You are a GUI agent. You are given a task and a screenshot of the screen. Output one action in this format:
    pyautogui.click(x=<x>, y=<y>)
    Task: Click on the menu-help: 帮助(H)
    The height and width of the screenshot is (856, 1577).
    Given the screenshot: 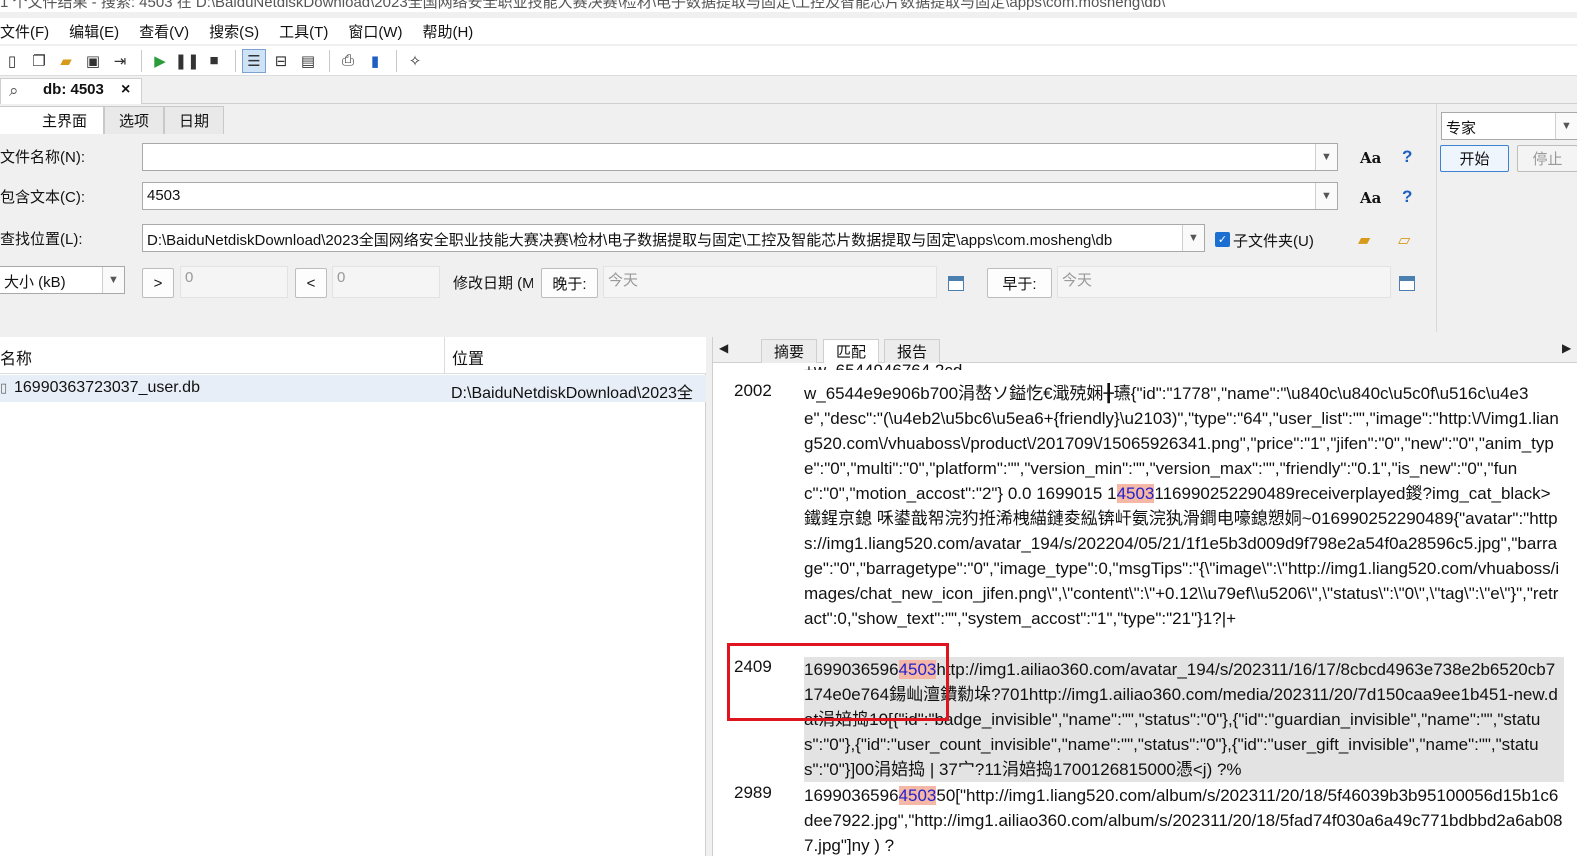 What is the action you would take?
    pyautogui.click(x=447, y=31)
    